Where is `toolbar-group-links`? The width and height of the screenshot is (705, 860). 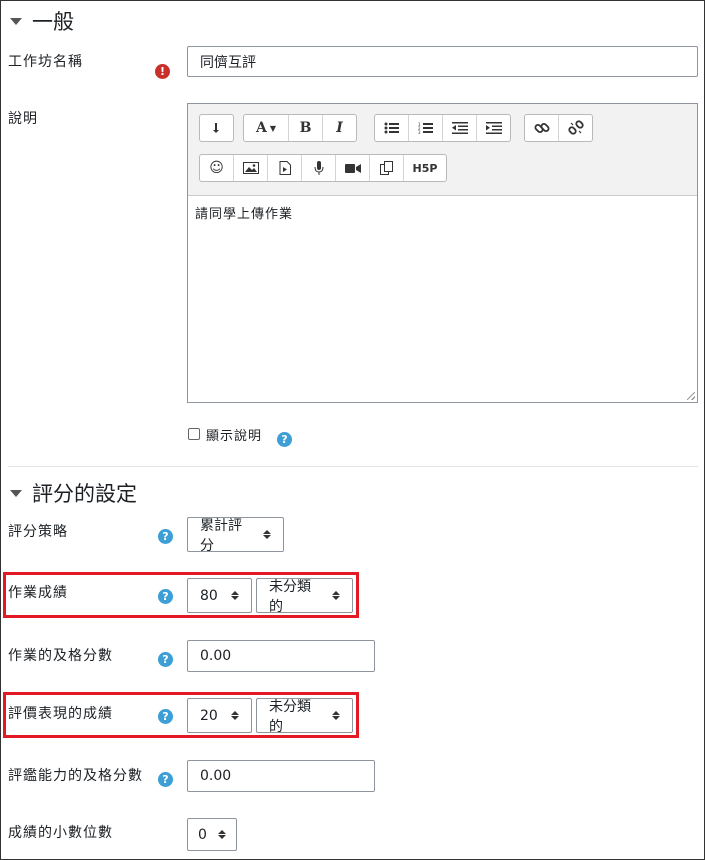 toolbar-group-links is located at coordinates (558, 128).